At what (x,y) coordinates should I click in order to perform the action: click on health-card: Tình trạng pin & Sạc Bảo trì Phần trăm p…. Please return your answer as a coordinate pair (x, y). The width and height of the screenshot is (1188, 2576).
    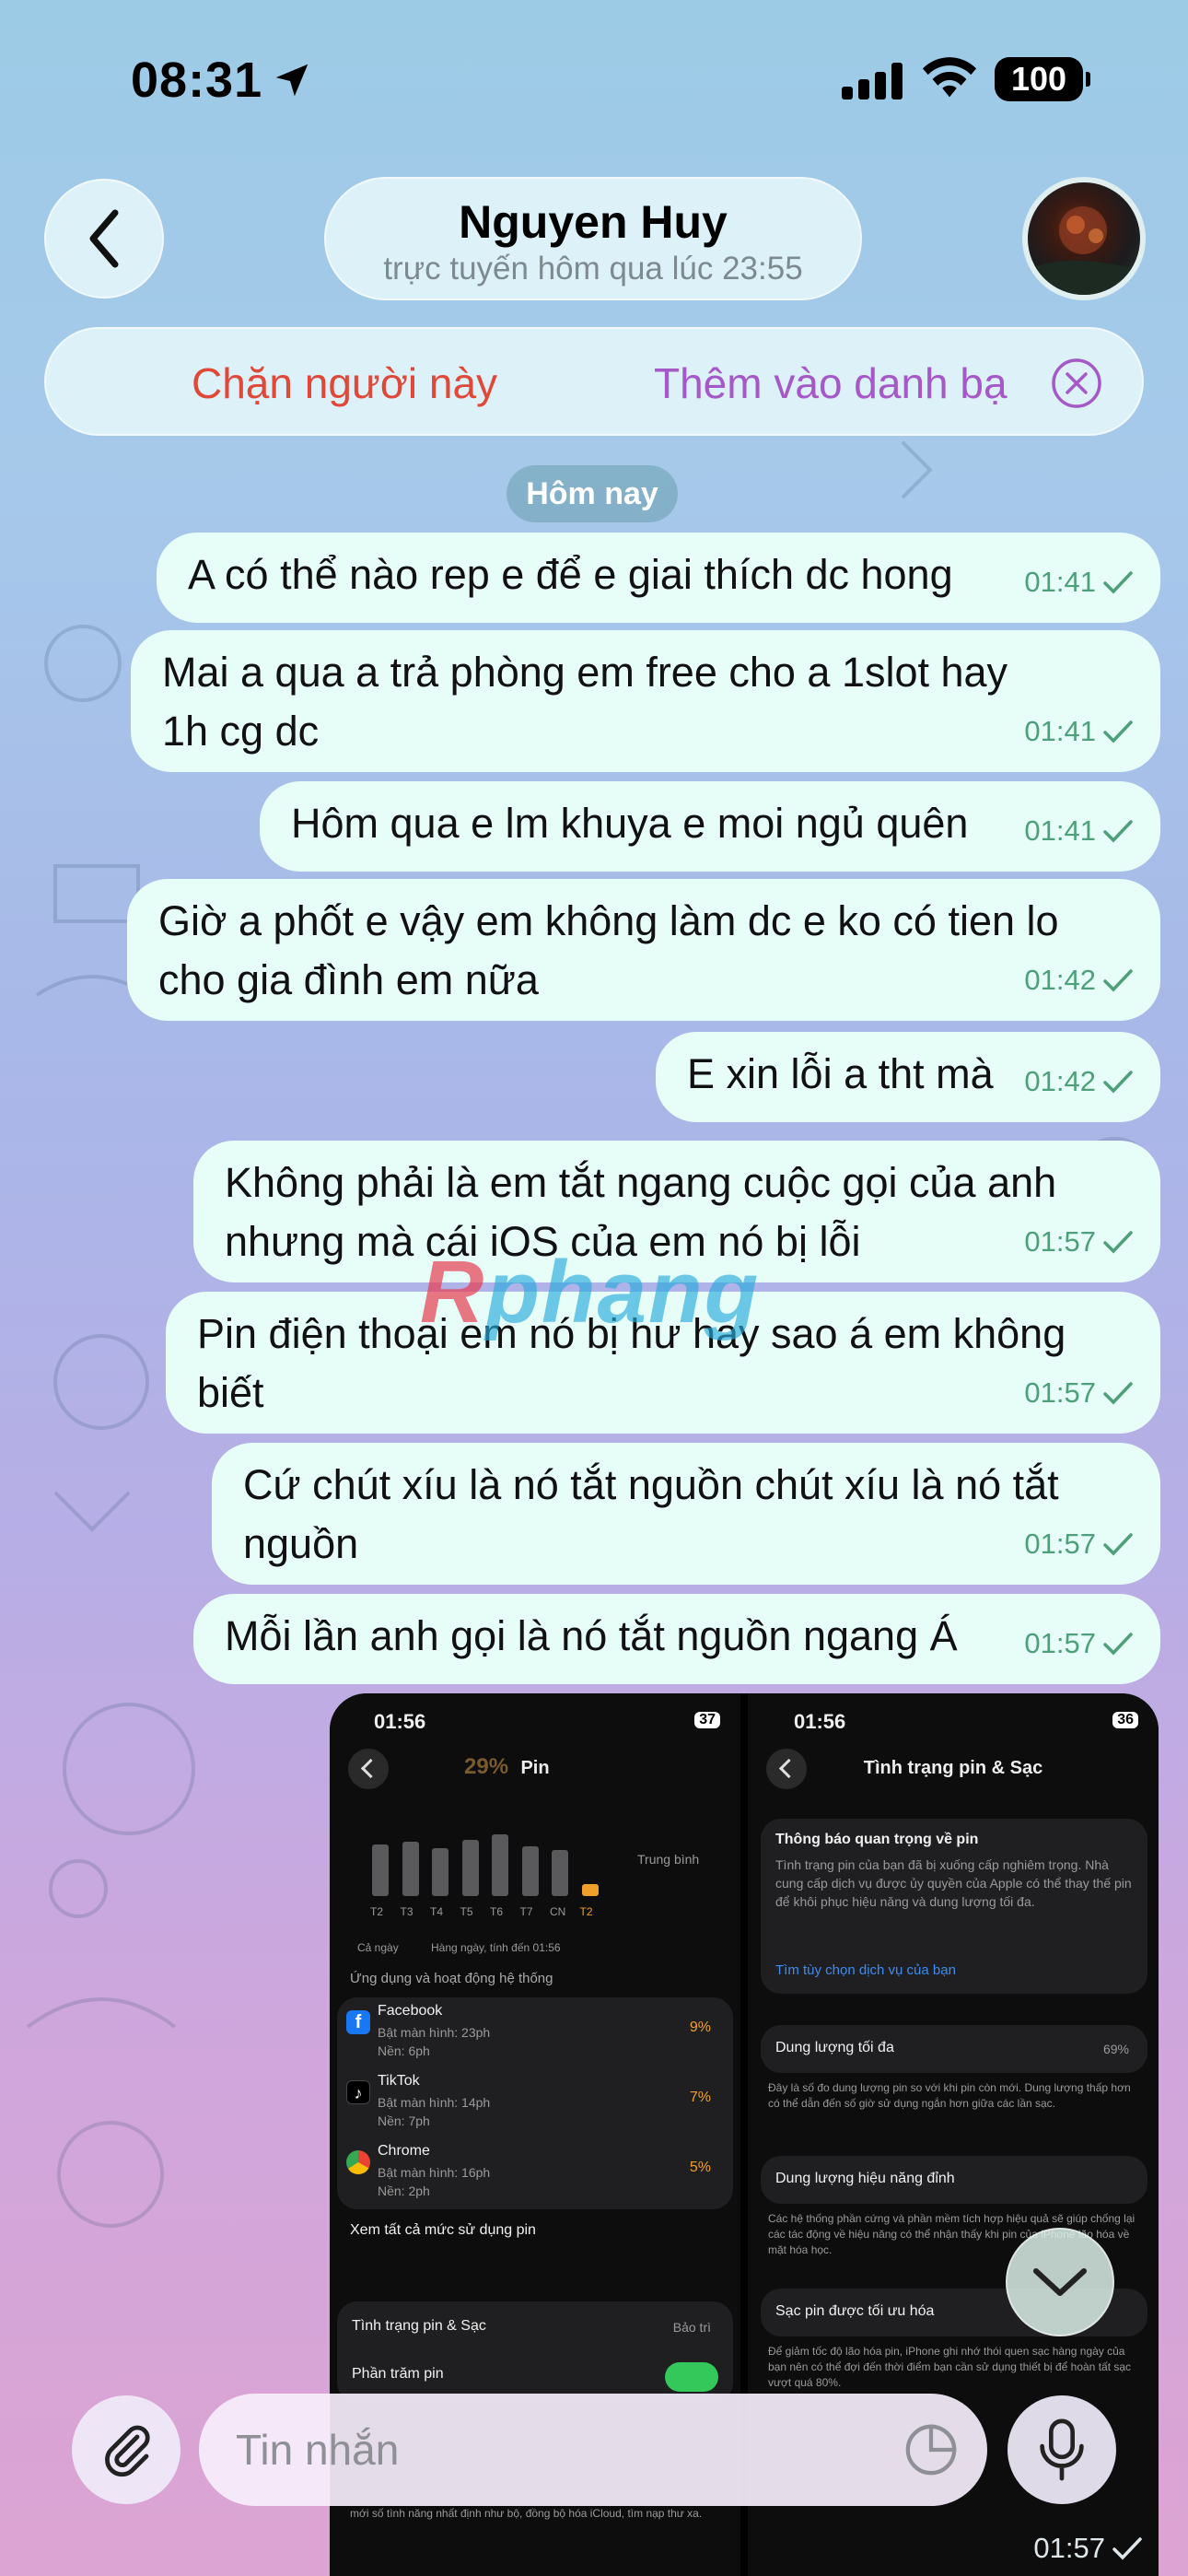
    Looking at the image, I should click on (535, 2352).